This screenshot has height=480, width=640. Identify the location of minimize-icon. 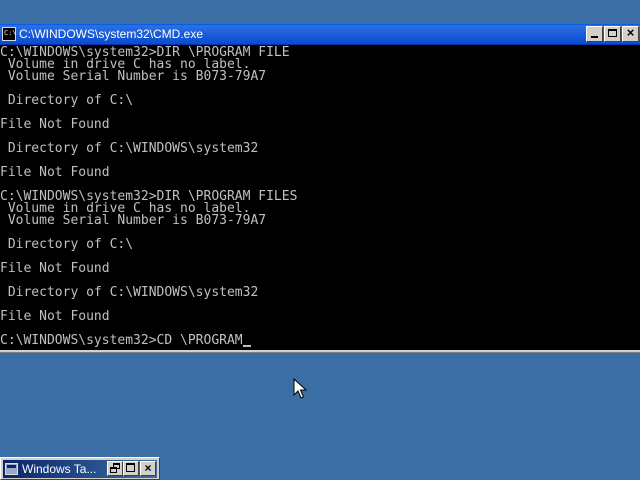
(594, 37).